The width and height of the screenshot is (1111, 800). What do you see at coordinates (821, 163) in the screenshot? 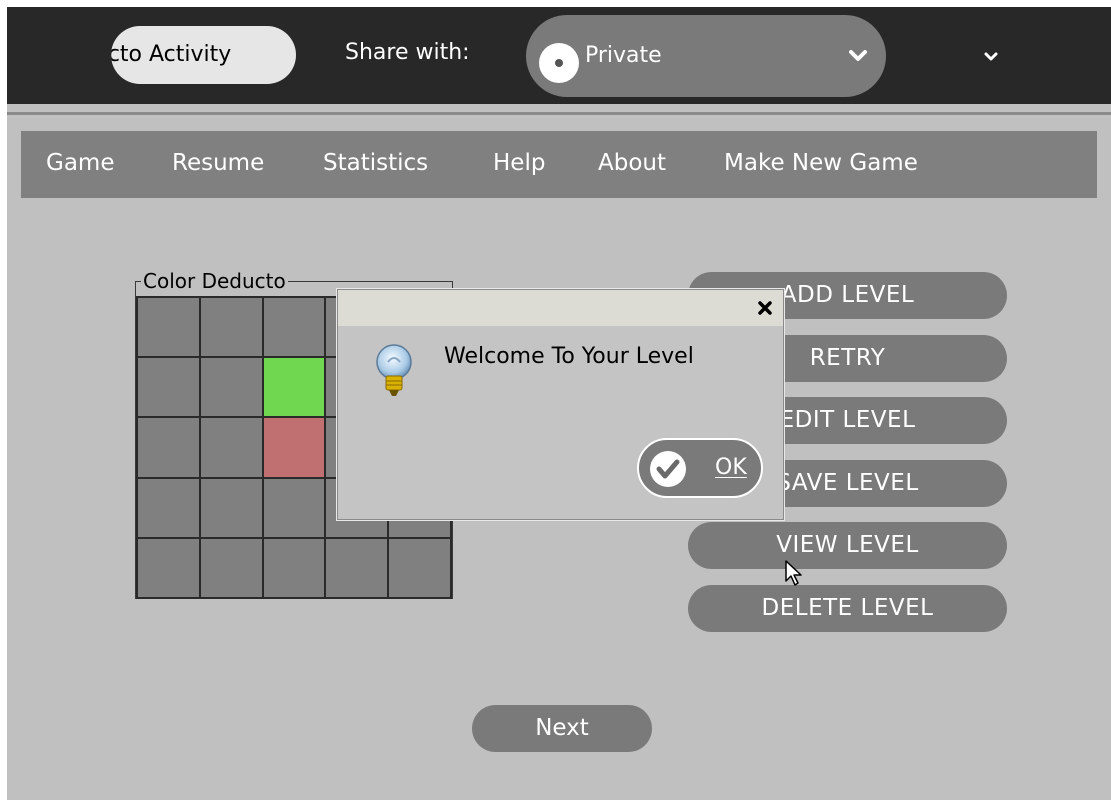
I see `menu-make-new-game: Make New Game` at bounding box center [821, 163].